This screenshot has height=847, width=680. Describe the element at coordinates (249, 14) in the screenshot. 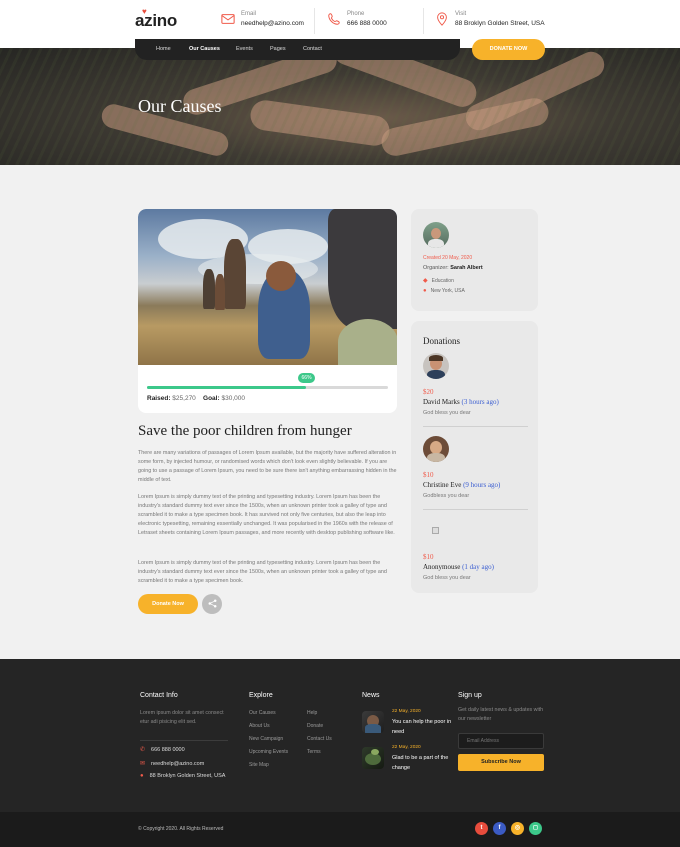

I see `email-label: Email` at that location.